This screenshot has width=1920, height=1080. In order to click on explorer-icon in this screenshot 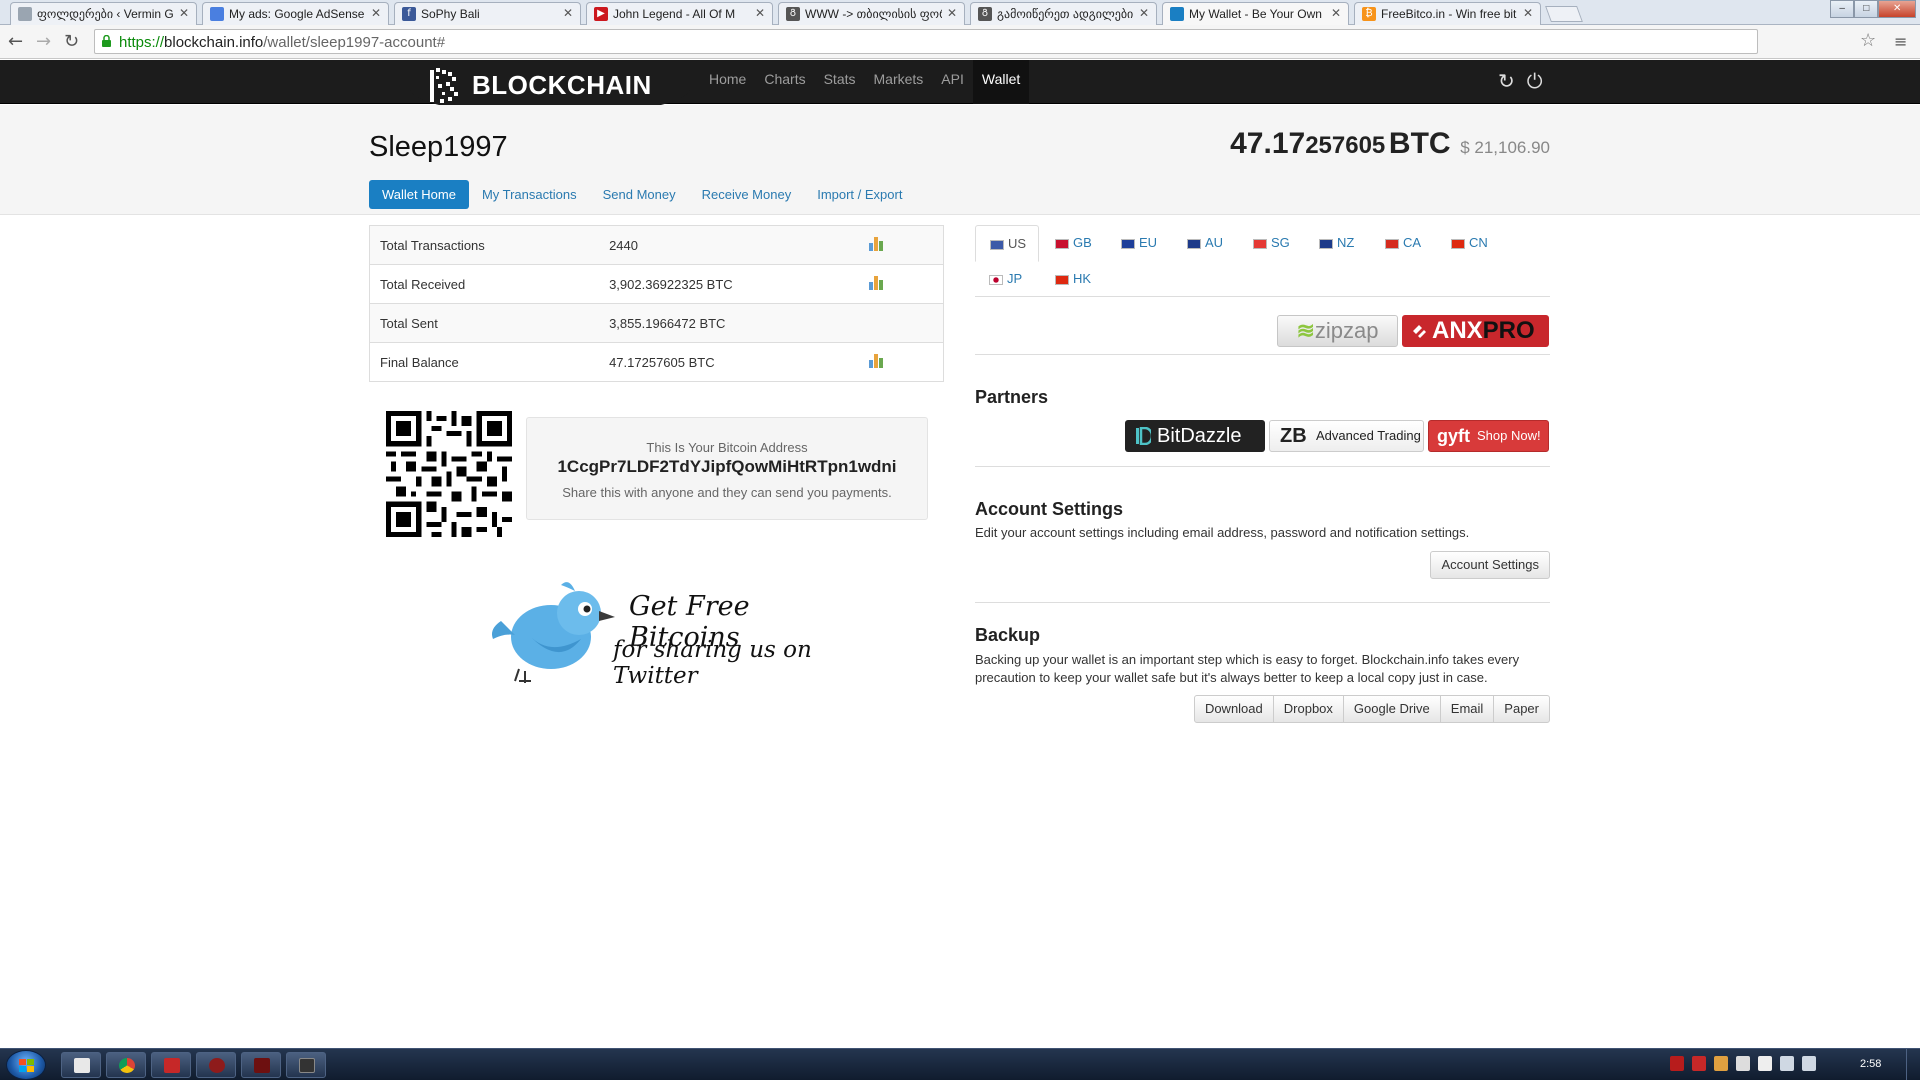, I will do `click(82, 1065)`.